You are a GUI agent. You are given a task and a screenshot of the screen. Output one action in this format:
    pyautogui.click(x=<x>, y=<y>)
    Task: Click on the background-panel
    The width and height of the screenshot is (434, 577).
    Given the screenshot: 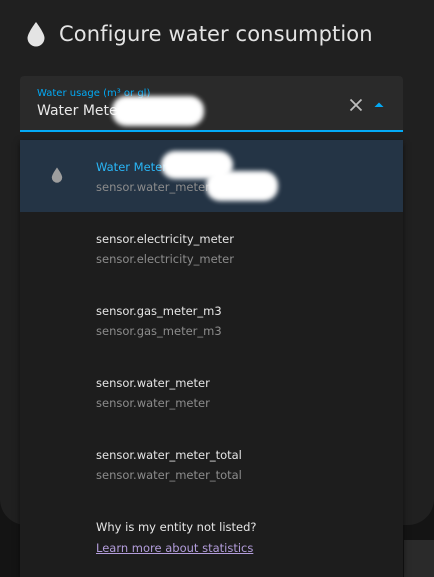 What is the action you would take?
    pyautogui.click(x=419, y=558)
    